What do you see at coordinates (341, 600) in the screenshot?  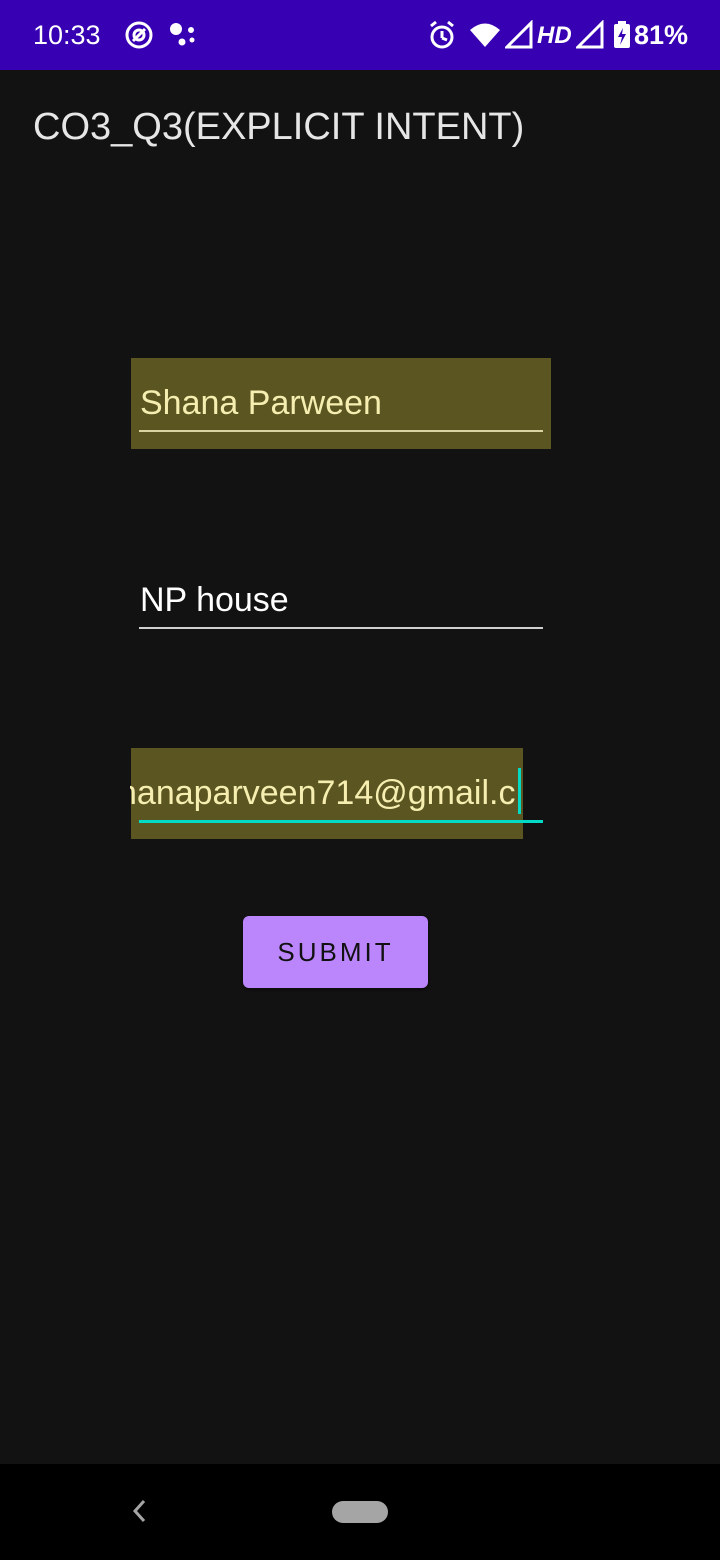 I see `address-field-value: NP house` at bounding box center [341, 600].